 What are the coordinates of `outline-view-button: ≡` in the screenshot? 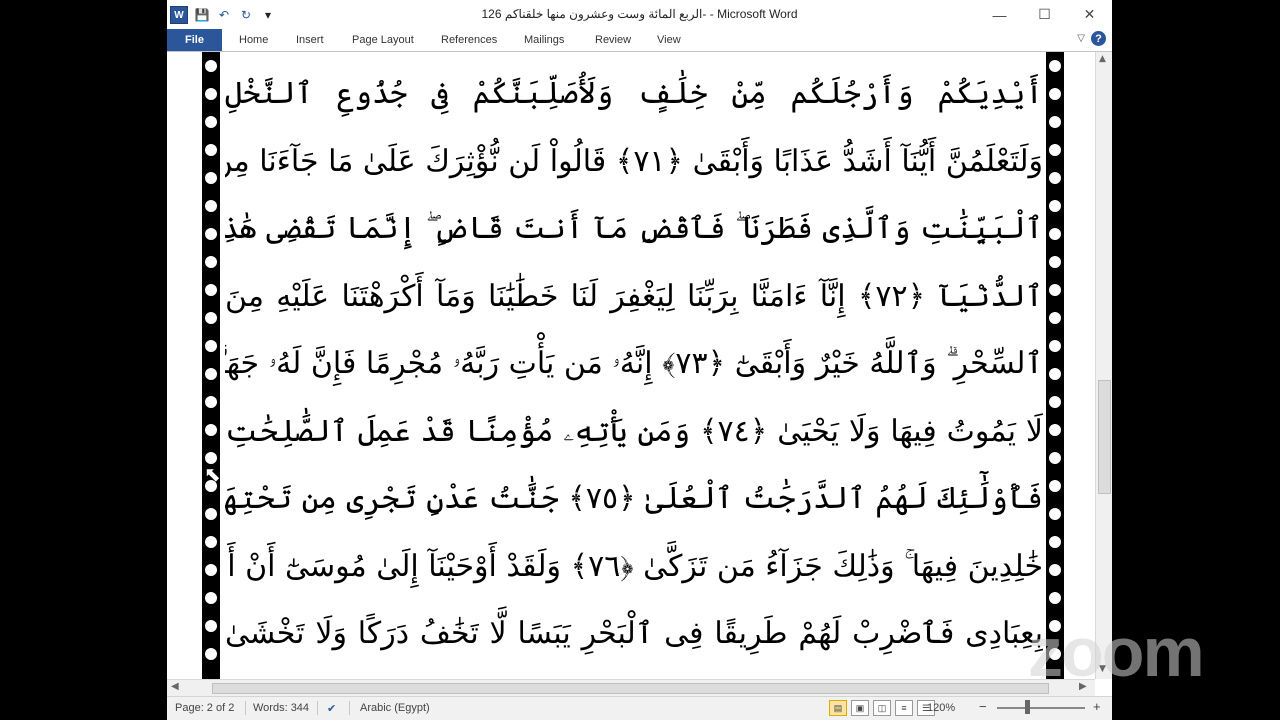 It's located at (904, 708).